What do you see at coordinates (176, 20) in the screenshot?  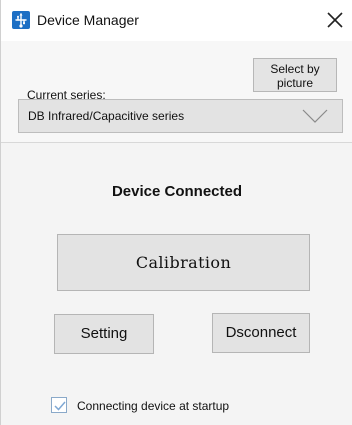 I see `title-bar: Device Manager` at bounding box center [176, 20].